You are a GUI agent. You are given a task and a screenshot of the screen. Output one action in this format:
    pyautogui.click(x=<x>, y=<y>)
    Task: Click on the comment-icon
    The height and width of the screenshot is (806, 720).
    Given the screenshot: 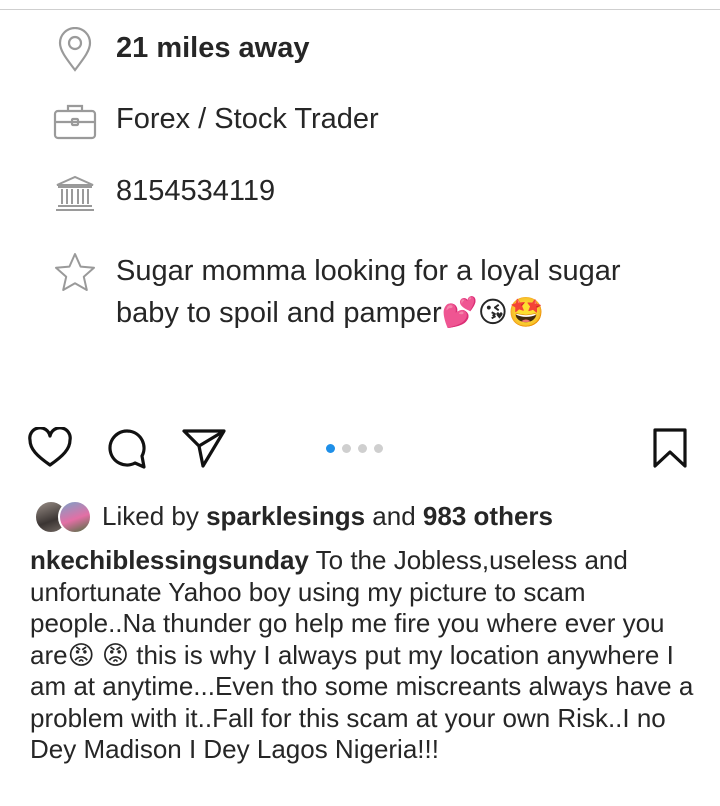 What is the action you would take?
    pyautogui.click(x=126, y=450)
    